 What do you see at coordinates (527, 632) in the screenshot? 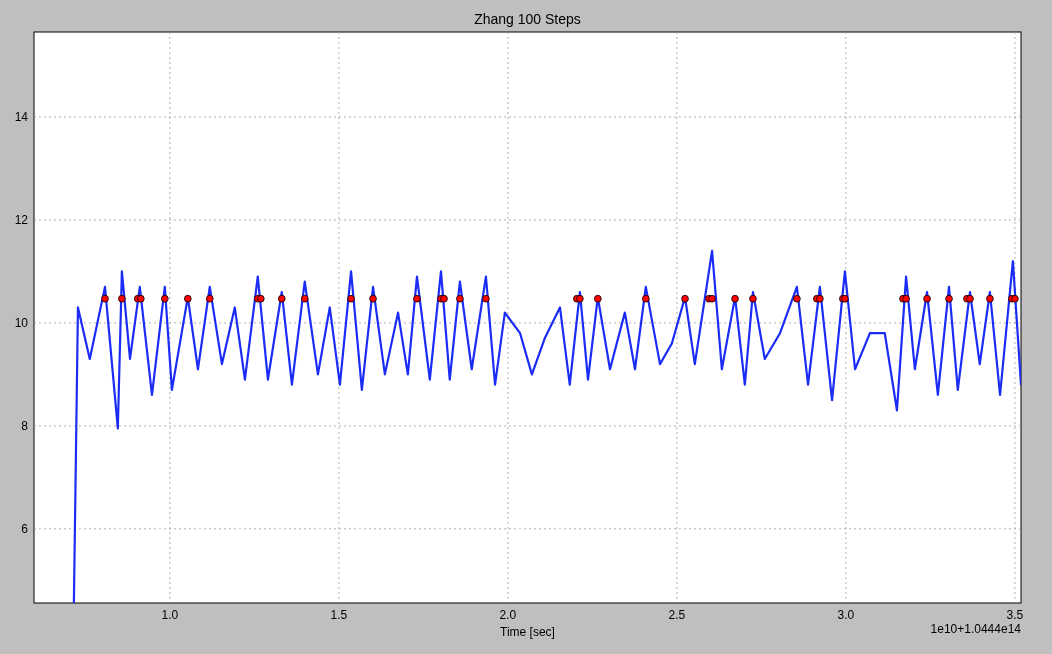
I see `axis-label: Time [sec]` at bounding box center [527, 632].